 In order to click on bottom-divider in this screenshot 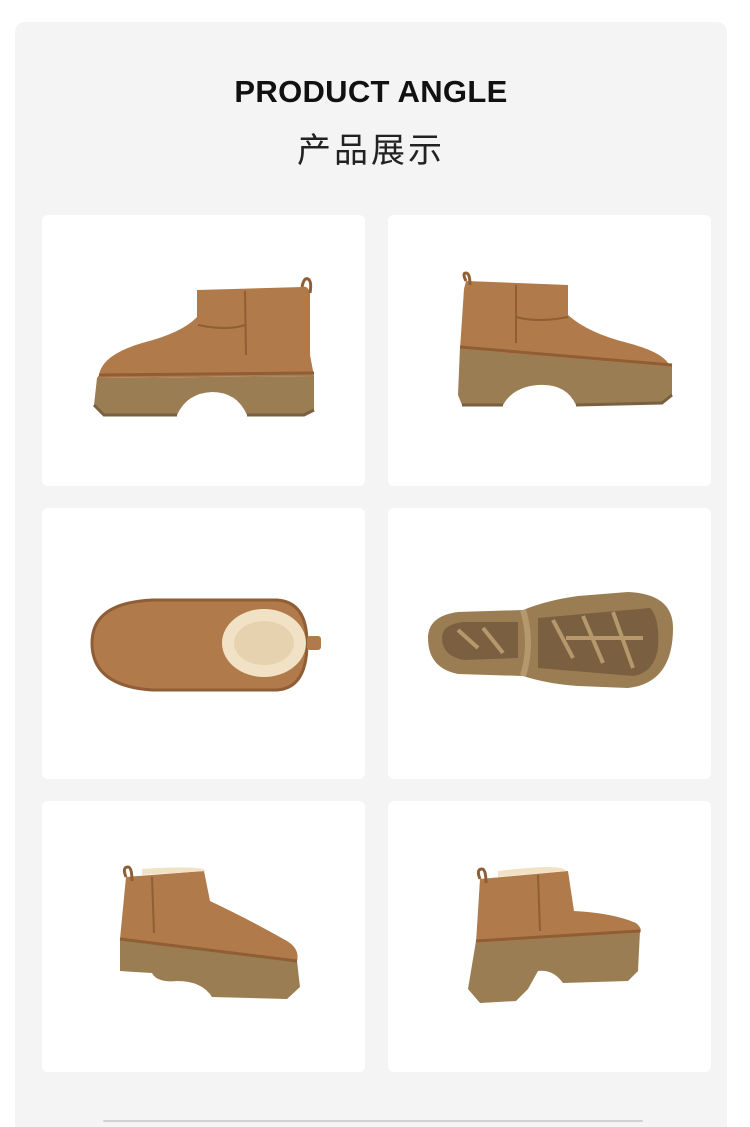, I will do `click(373, 1121)`.